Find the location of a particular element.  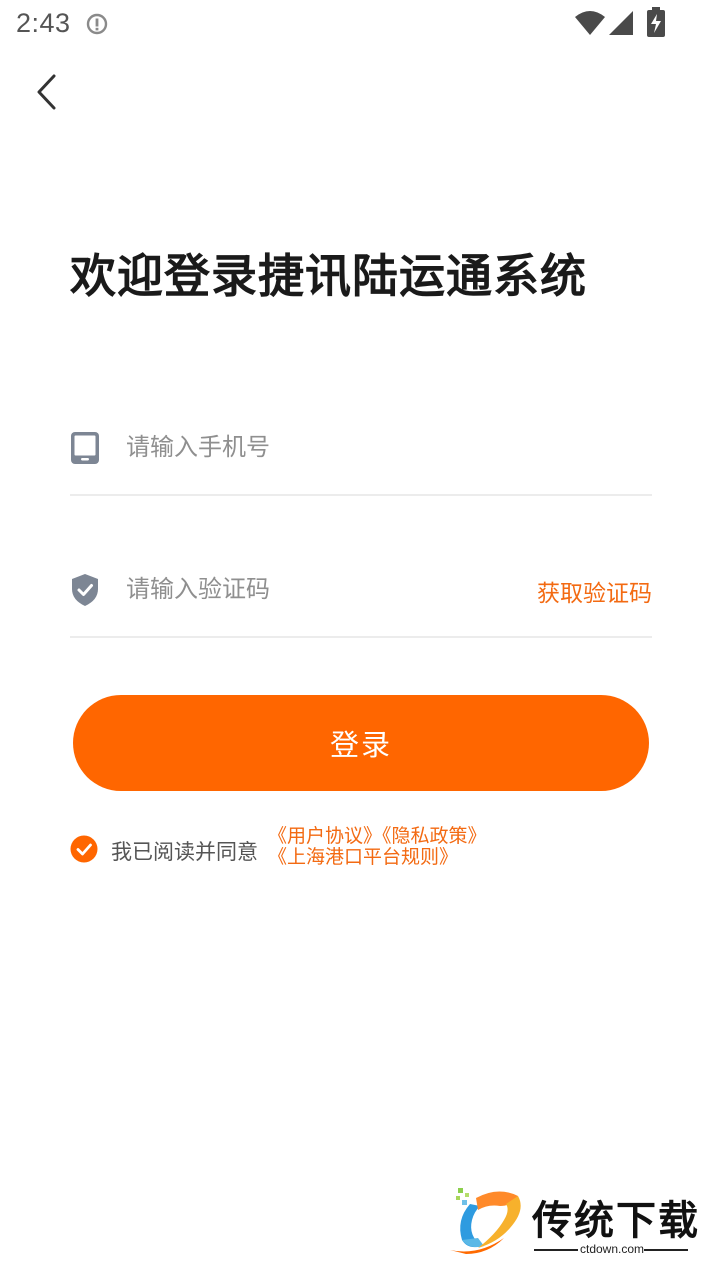

agreement-links: 《用户协议》《隐私政策》 《上海港口平台规则》 is located at coordinates (398, 847).